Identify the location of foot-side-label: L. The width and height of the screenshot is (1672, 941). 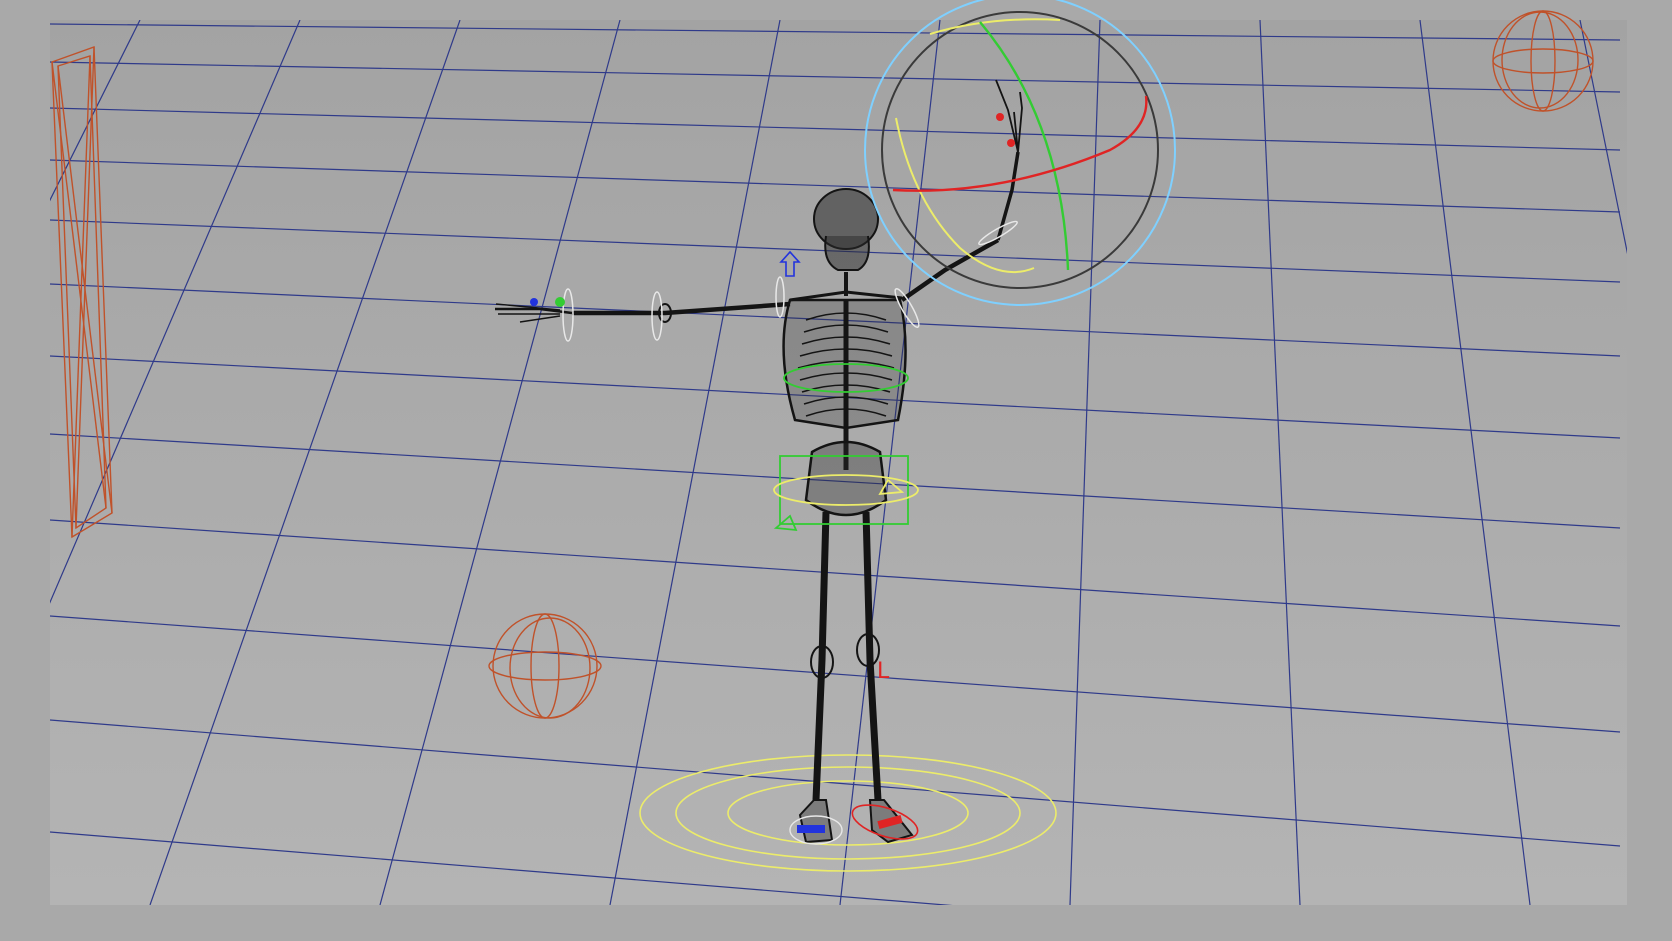
(883, 671).